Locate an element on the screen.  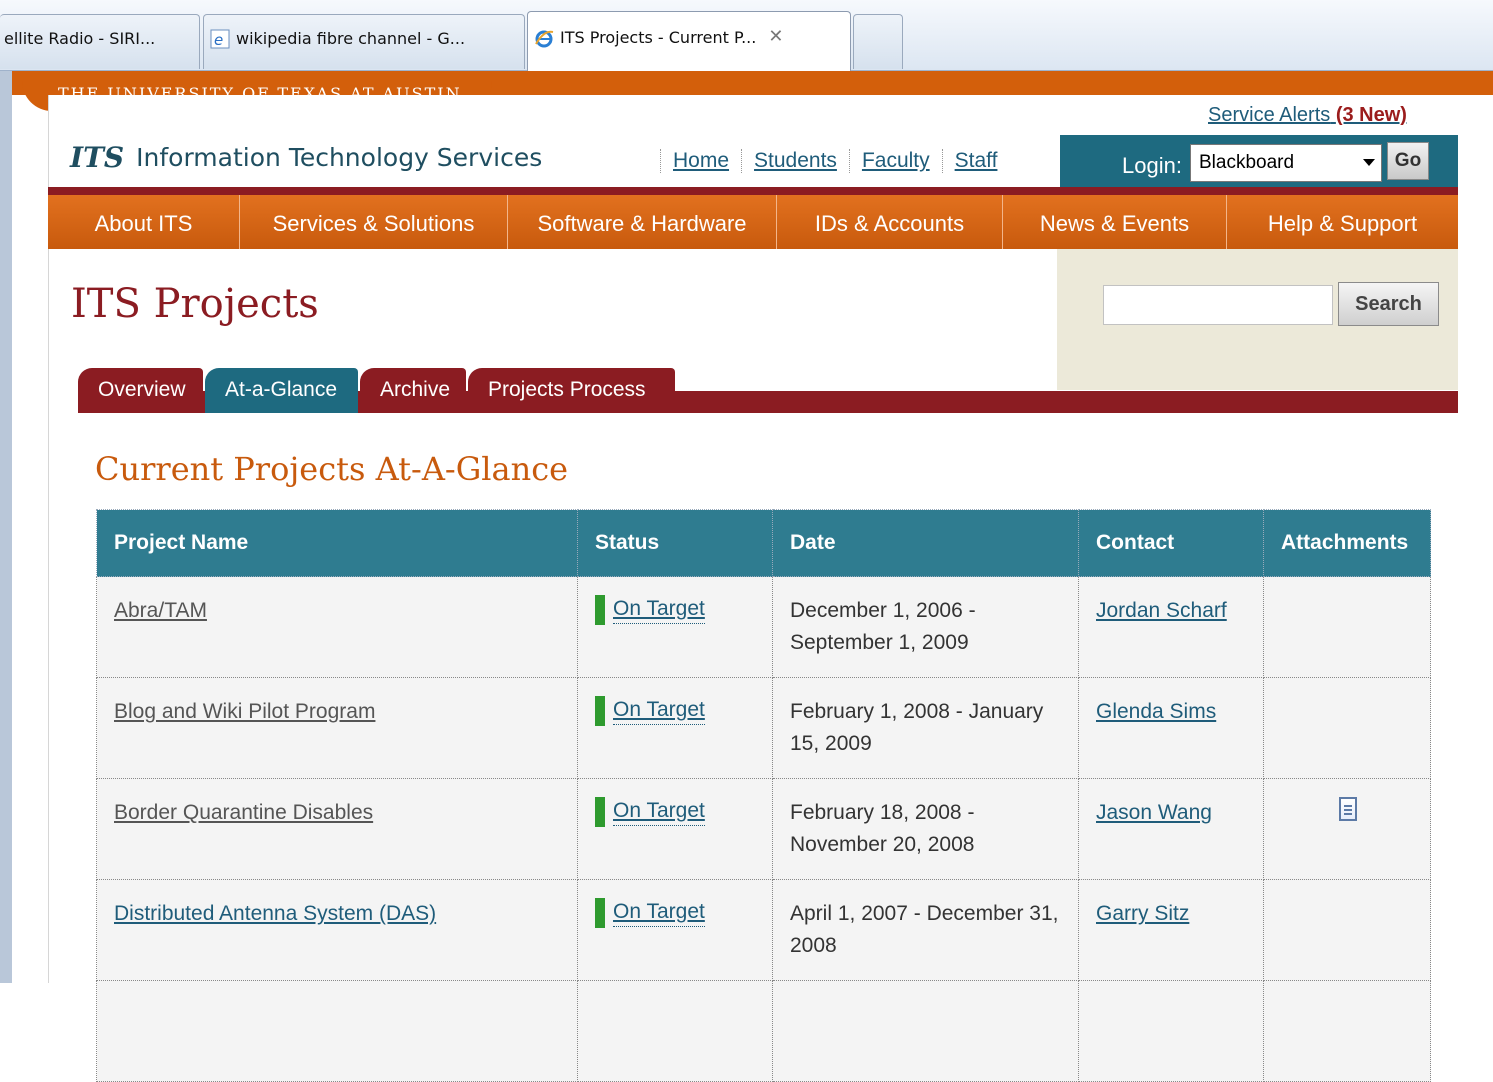
date-cell is located at coordinates (925, 1031).